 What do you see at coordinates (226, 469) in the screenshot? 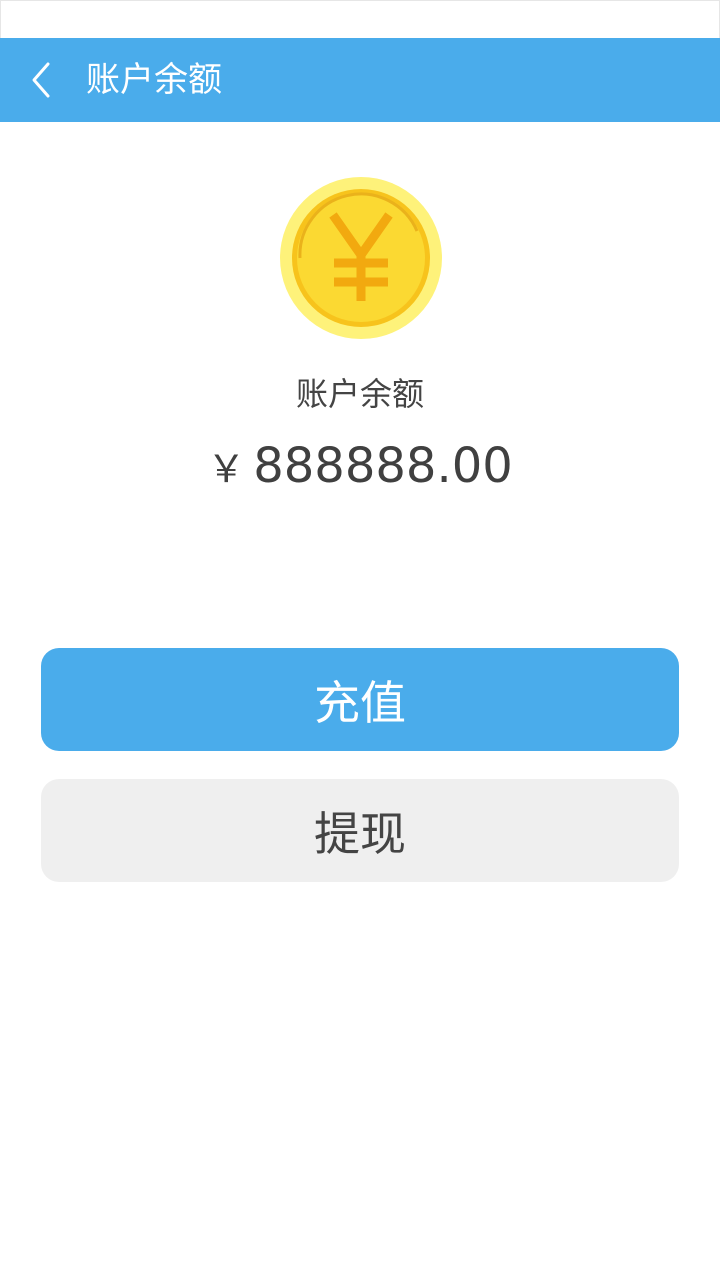
I see `currency-symbol: ￥` at bounding box center [226, 469].